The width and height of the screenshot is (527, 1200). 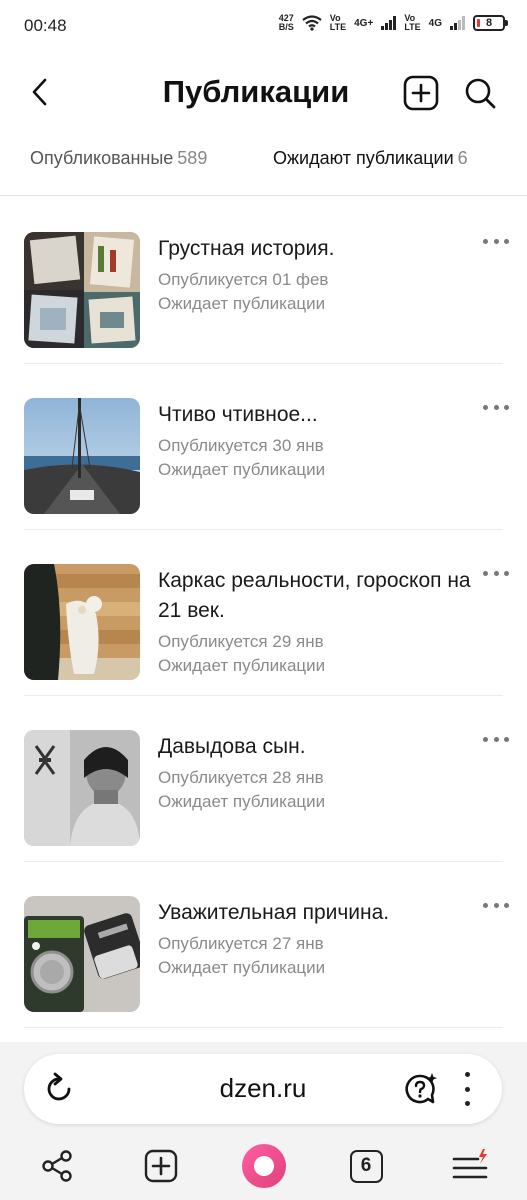 What do you see at coordinates (263, 1089) in the screenshot?
I see `address-bar: dzen.ru` at bounding box center [263, 1089].